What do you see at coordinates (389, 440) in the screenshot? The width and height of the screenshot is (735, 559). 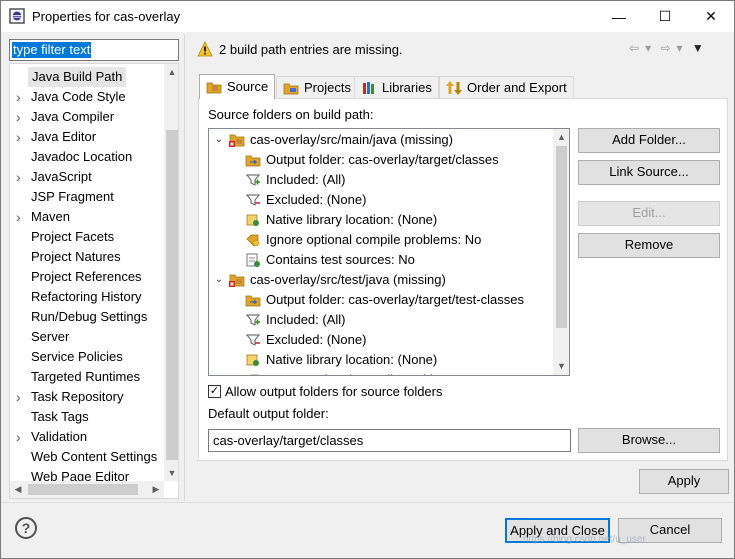 I see `default-output-field: cas-overlay/target/classes` at bounding box center [389, 440].